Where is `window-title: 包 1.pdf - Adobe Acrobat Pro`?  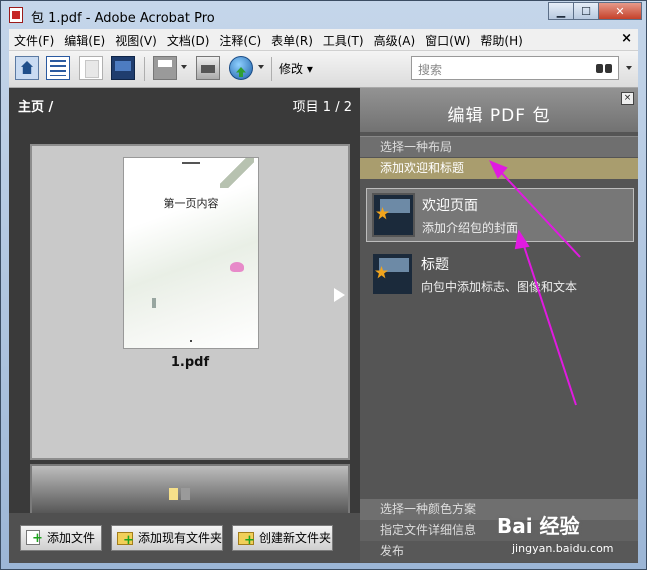 window-title: 包 1.pdf - Adobe Acrobat Pro is located at coordinates (123, 18).